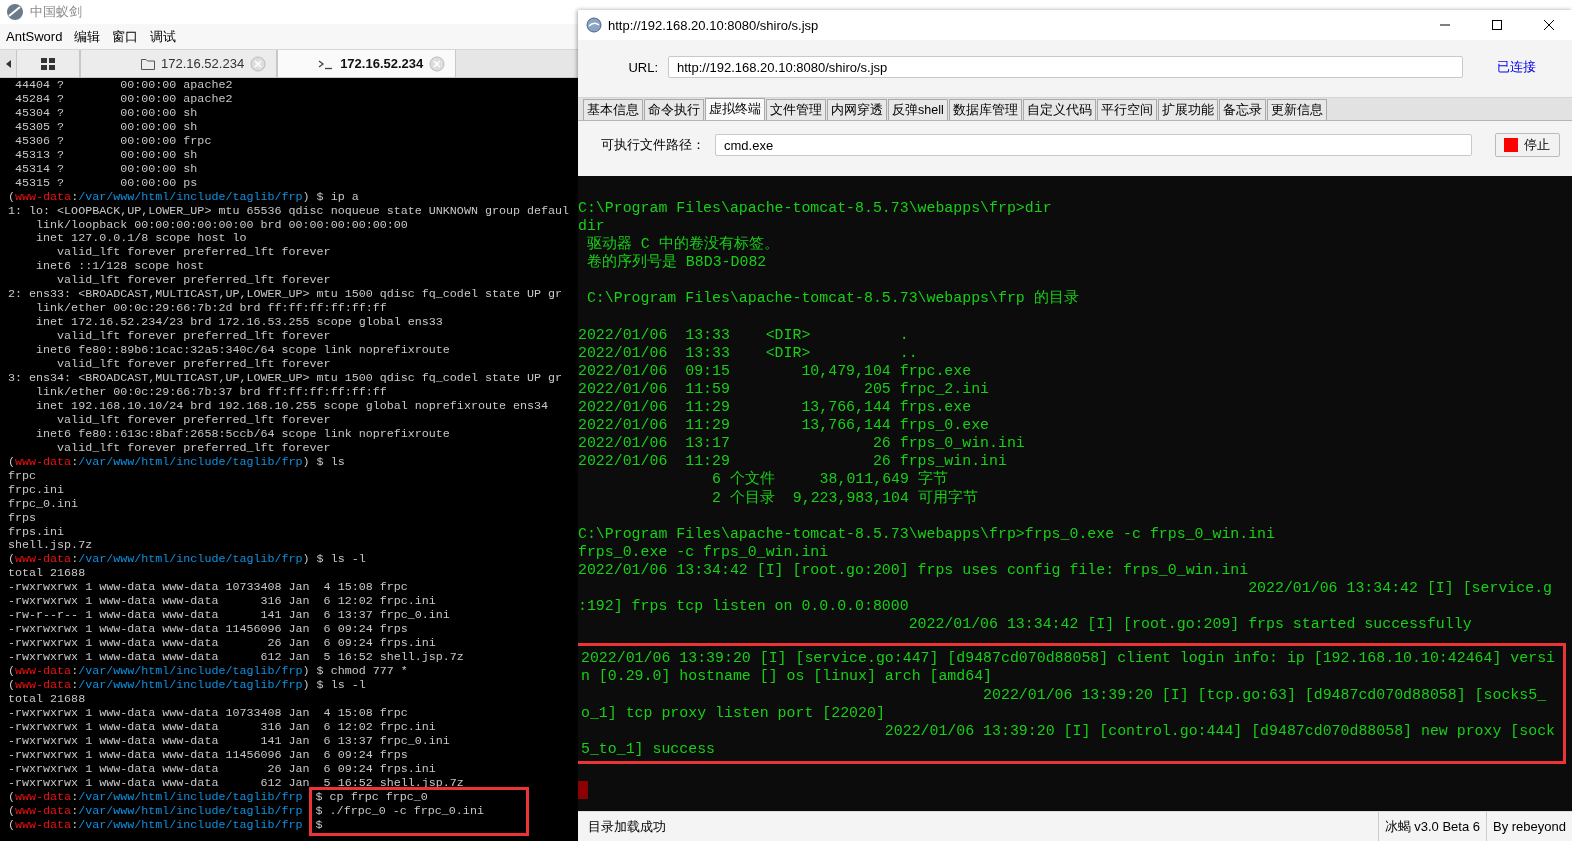 This screenshot has height=841, width=1572. Describe the element at coordinates (106, 113) in the screenshot. I see `terminal-line: 45304 ? 00:00:00 sh` at that location.